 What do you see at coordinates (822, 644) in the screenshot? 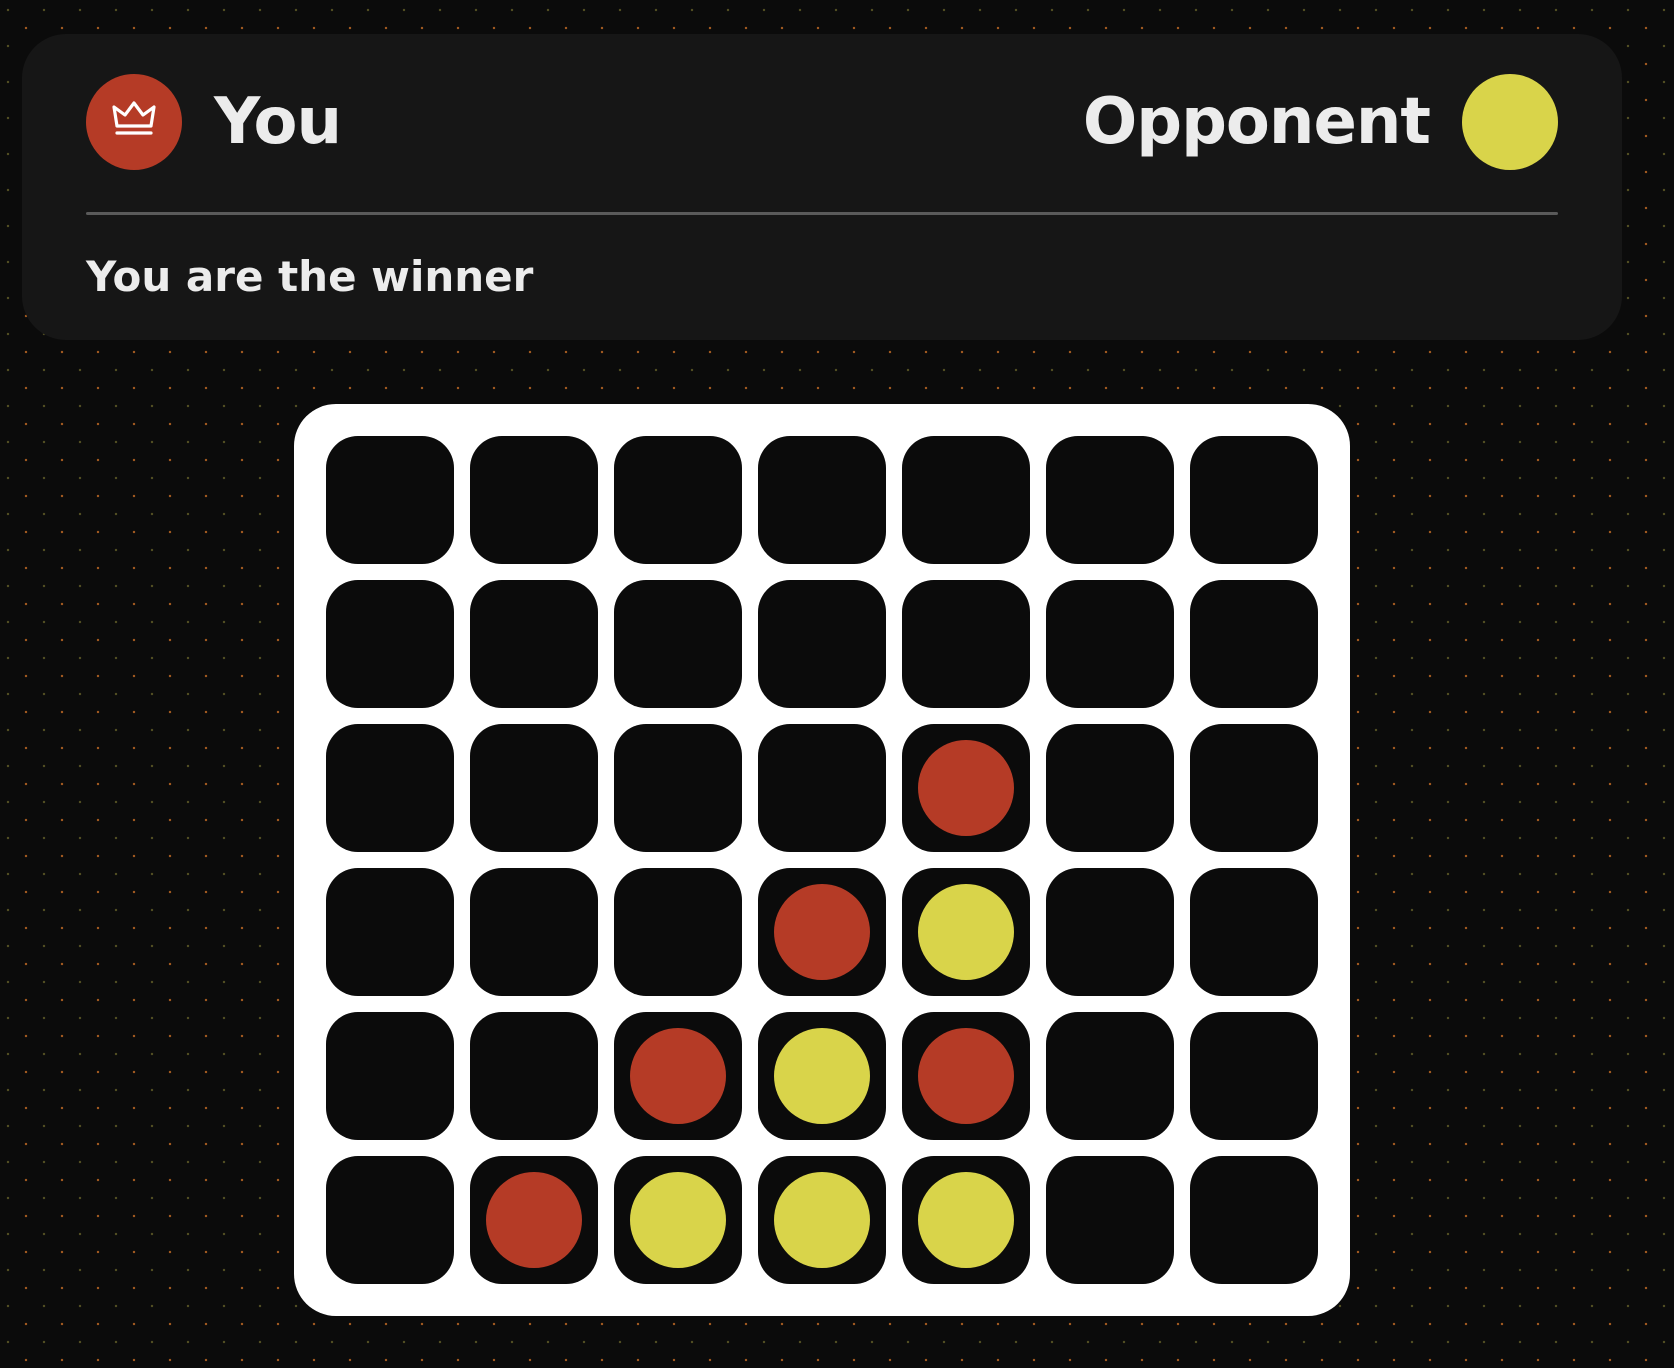
I see `board-cell-r2-c4` at bounding box center [822, 644].